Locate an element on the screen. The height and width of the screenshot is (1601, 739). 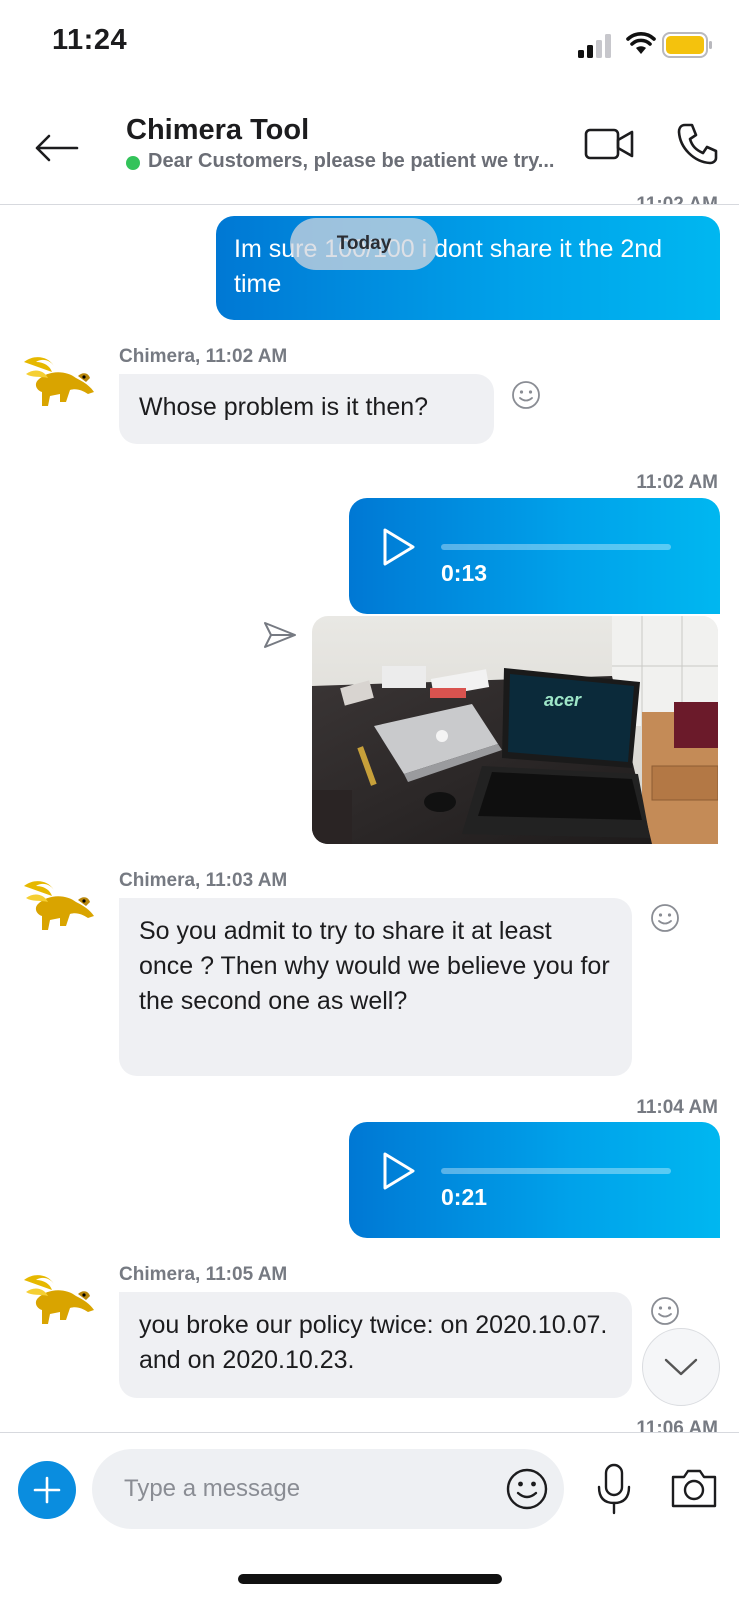
cellular-signal-icon is located at coordinates (594, 46).